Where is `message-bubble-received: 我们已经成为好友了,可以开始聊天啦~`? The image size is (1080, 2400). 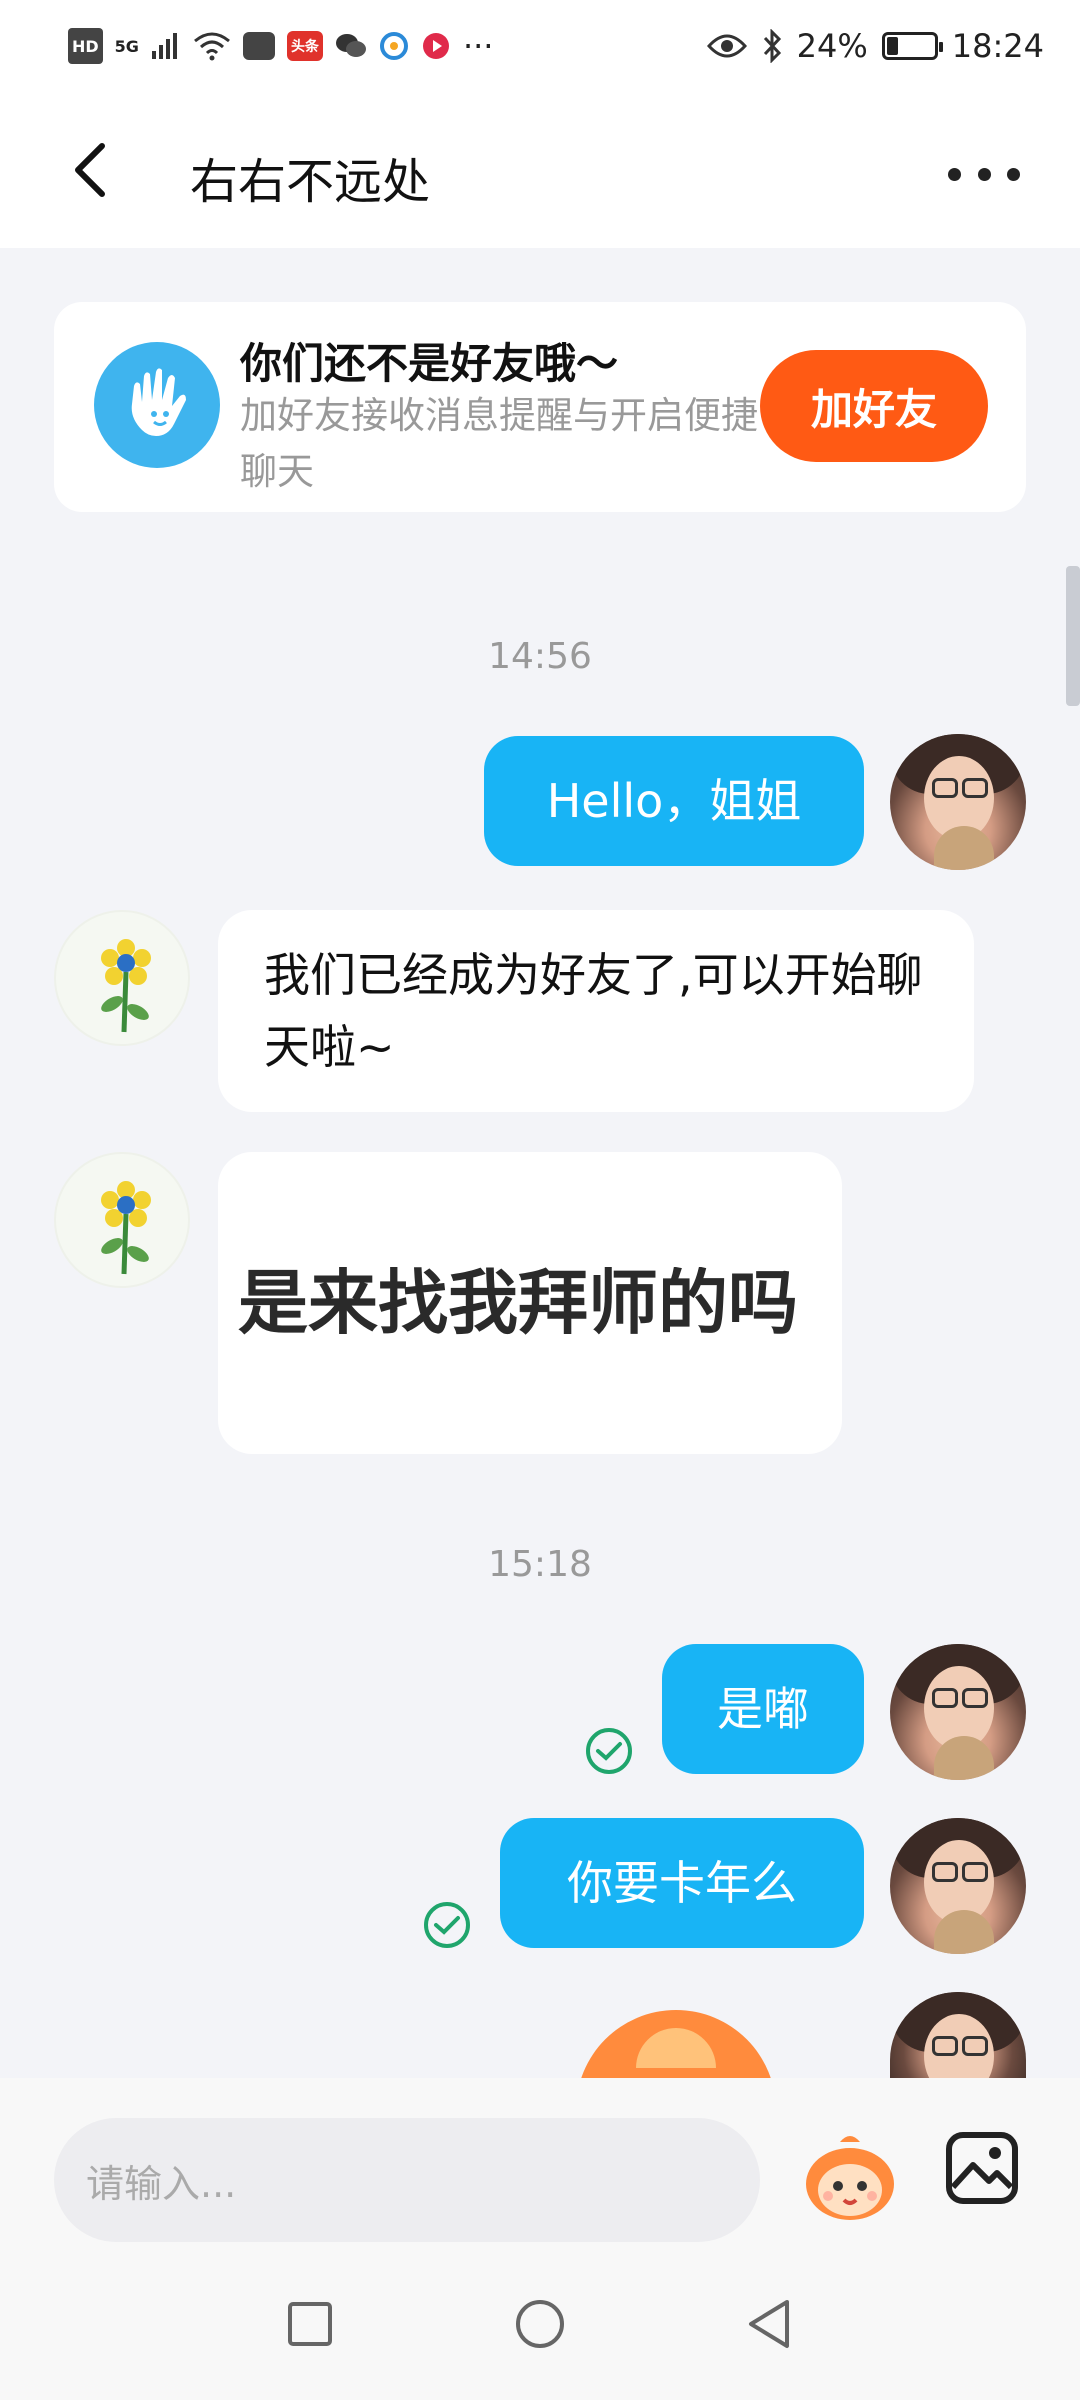 message-bubble-received: 我们已经成为好友了,可以开始聊天啦~ is located at coordinates (596, 1011).